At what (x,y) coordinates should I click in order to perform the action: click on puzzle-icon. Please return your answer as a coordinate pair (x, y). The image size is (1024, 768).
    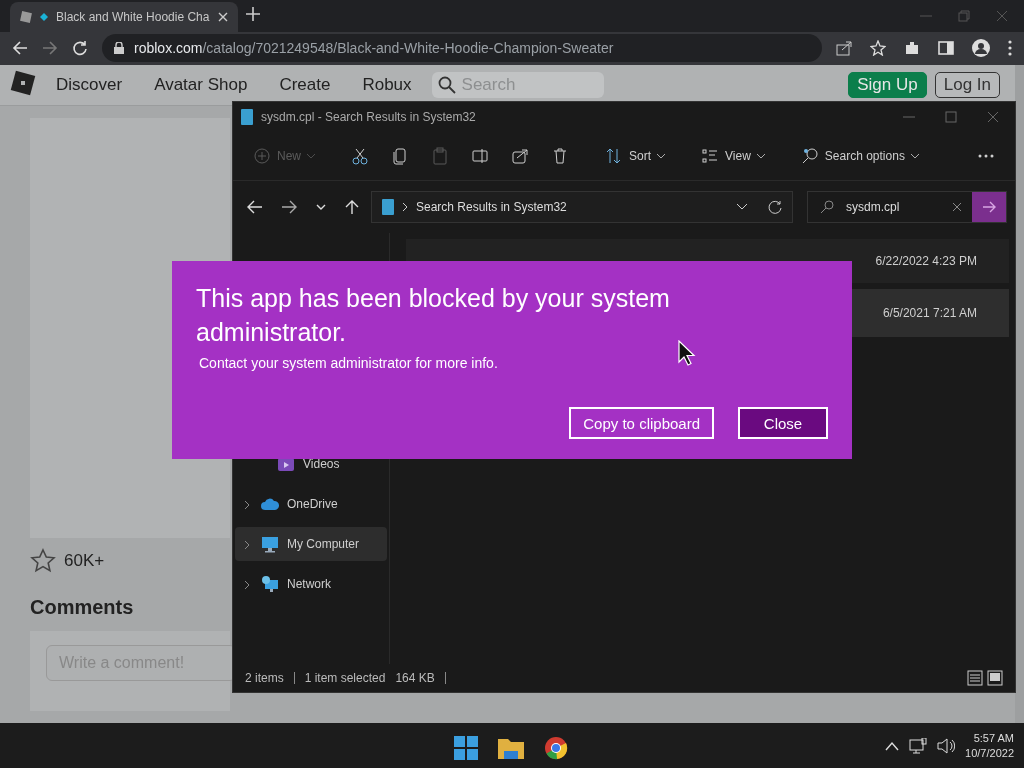
    Looking at the image, I should click on (912, 48).